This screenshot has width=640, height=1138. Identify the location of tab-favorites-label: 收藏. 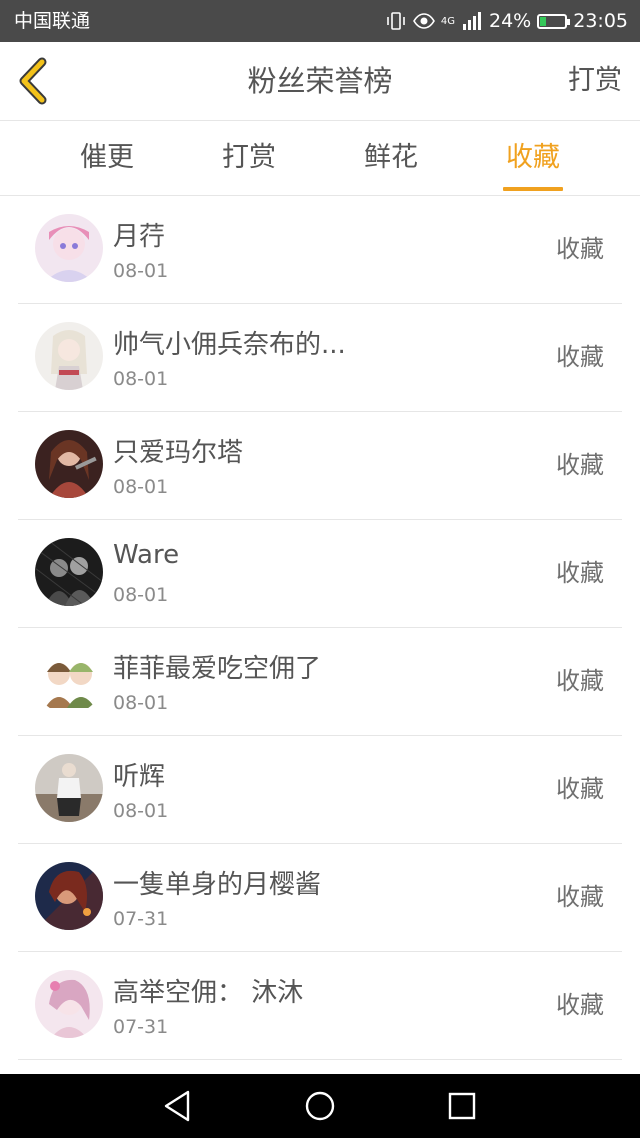
(533, 157).